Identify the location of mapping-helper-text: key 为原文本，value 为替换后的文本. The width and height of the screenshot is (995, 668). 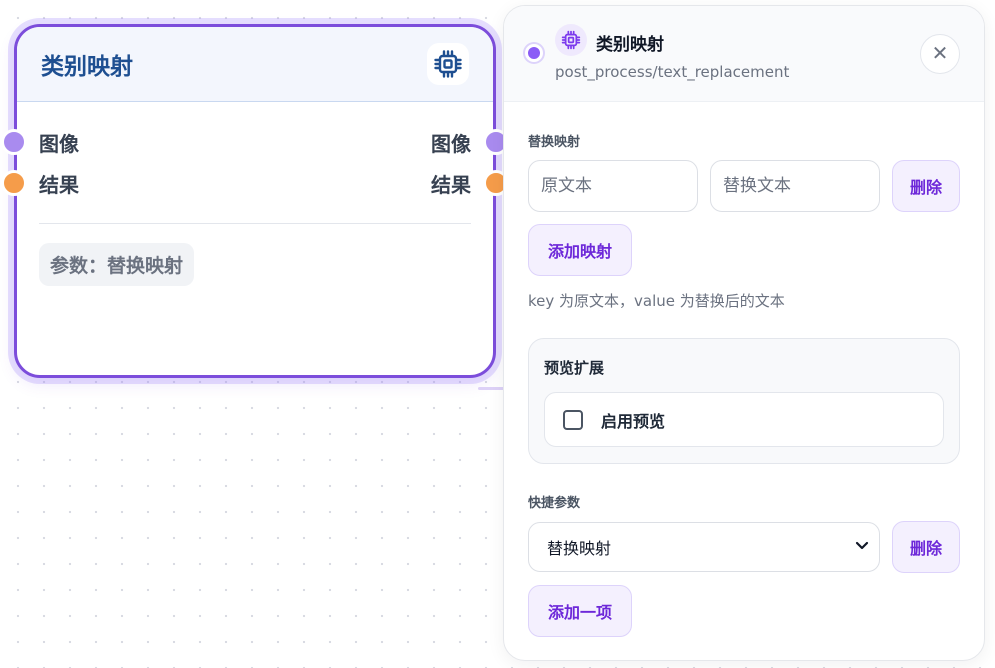
(656, 301).